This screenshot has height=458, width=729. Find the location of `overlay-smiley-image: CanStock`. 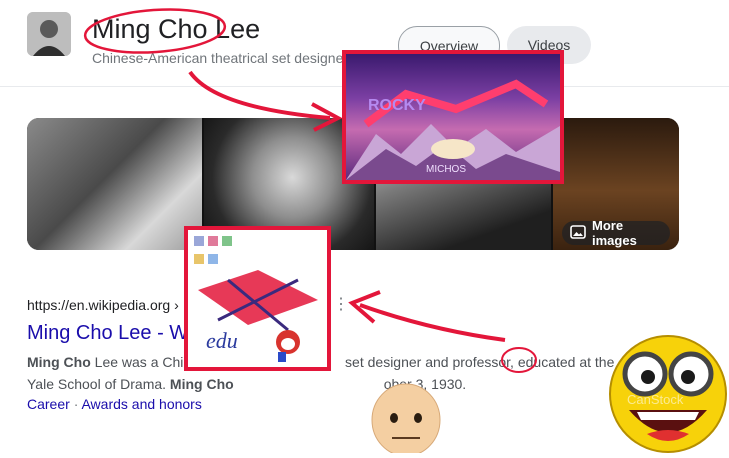

overlay-smiley-image: CanStock is located at coordinates (668, 391).